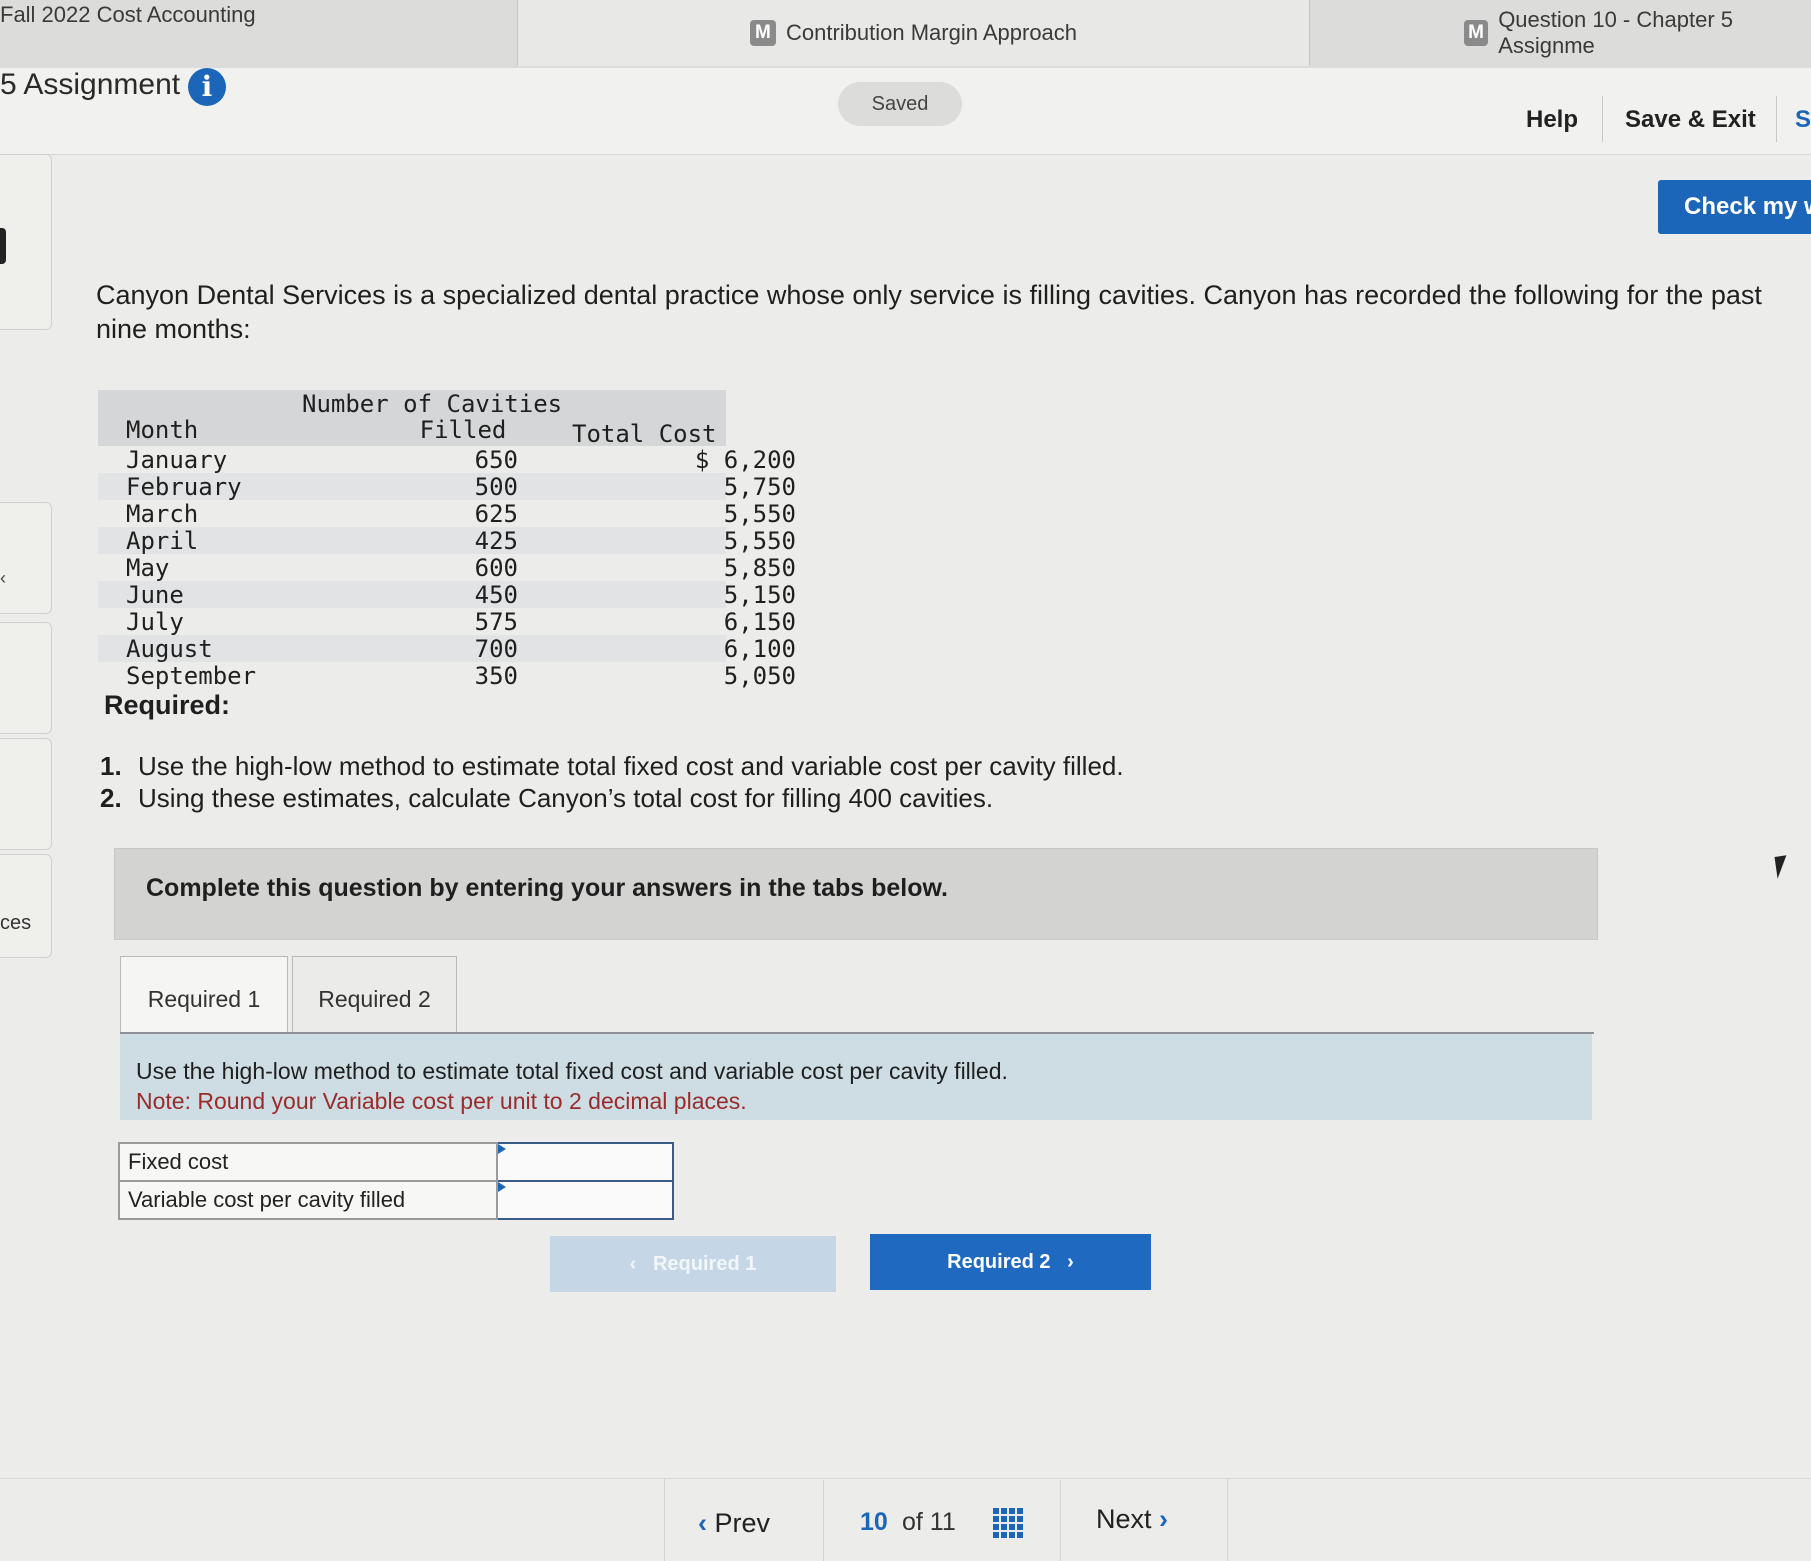 The width and height of the screenshot is (1811, 1561). I want to click on fixed-cost-input, so click(585, 1162).